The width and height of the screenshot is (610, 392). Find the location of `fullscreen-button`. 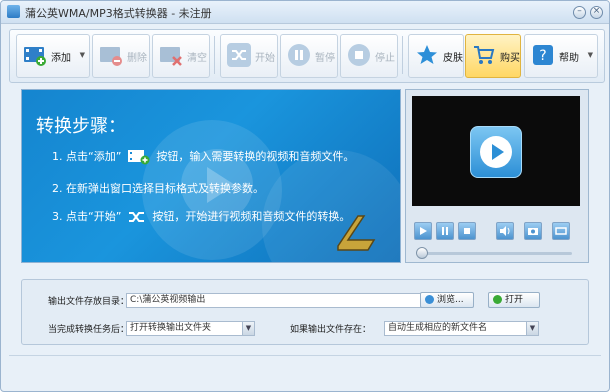

fullscreen-button is located at coordinates (561, 231).